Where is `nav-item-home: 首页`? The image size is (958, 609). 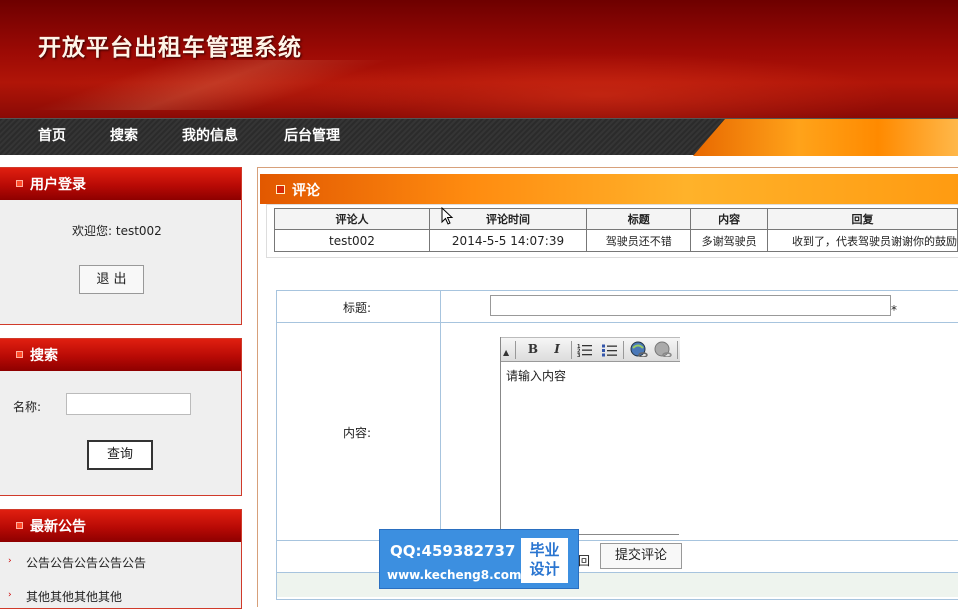
nav-item-home: 首页 is located at coordinates (52, 135).